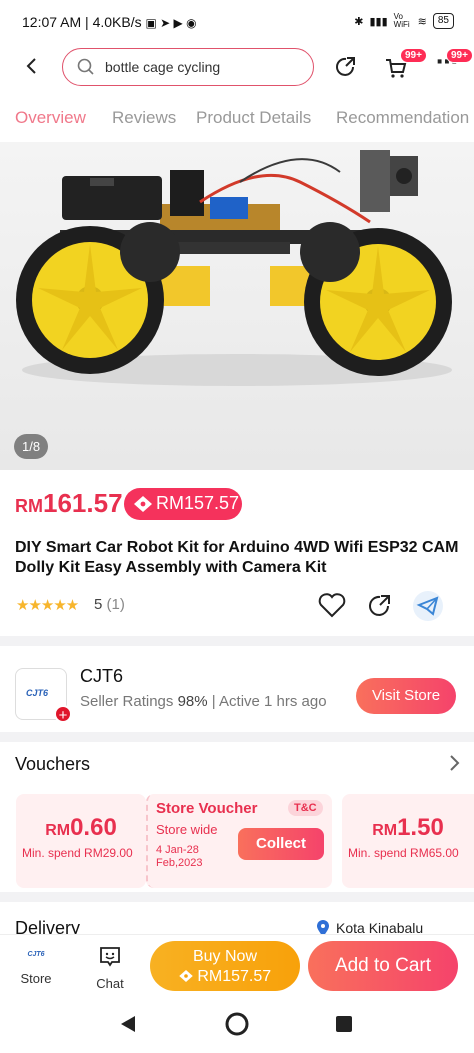 The image size is (474, 1053). I want to click on product-price: RM161.57, so click(69, 503).